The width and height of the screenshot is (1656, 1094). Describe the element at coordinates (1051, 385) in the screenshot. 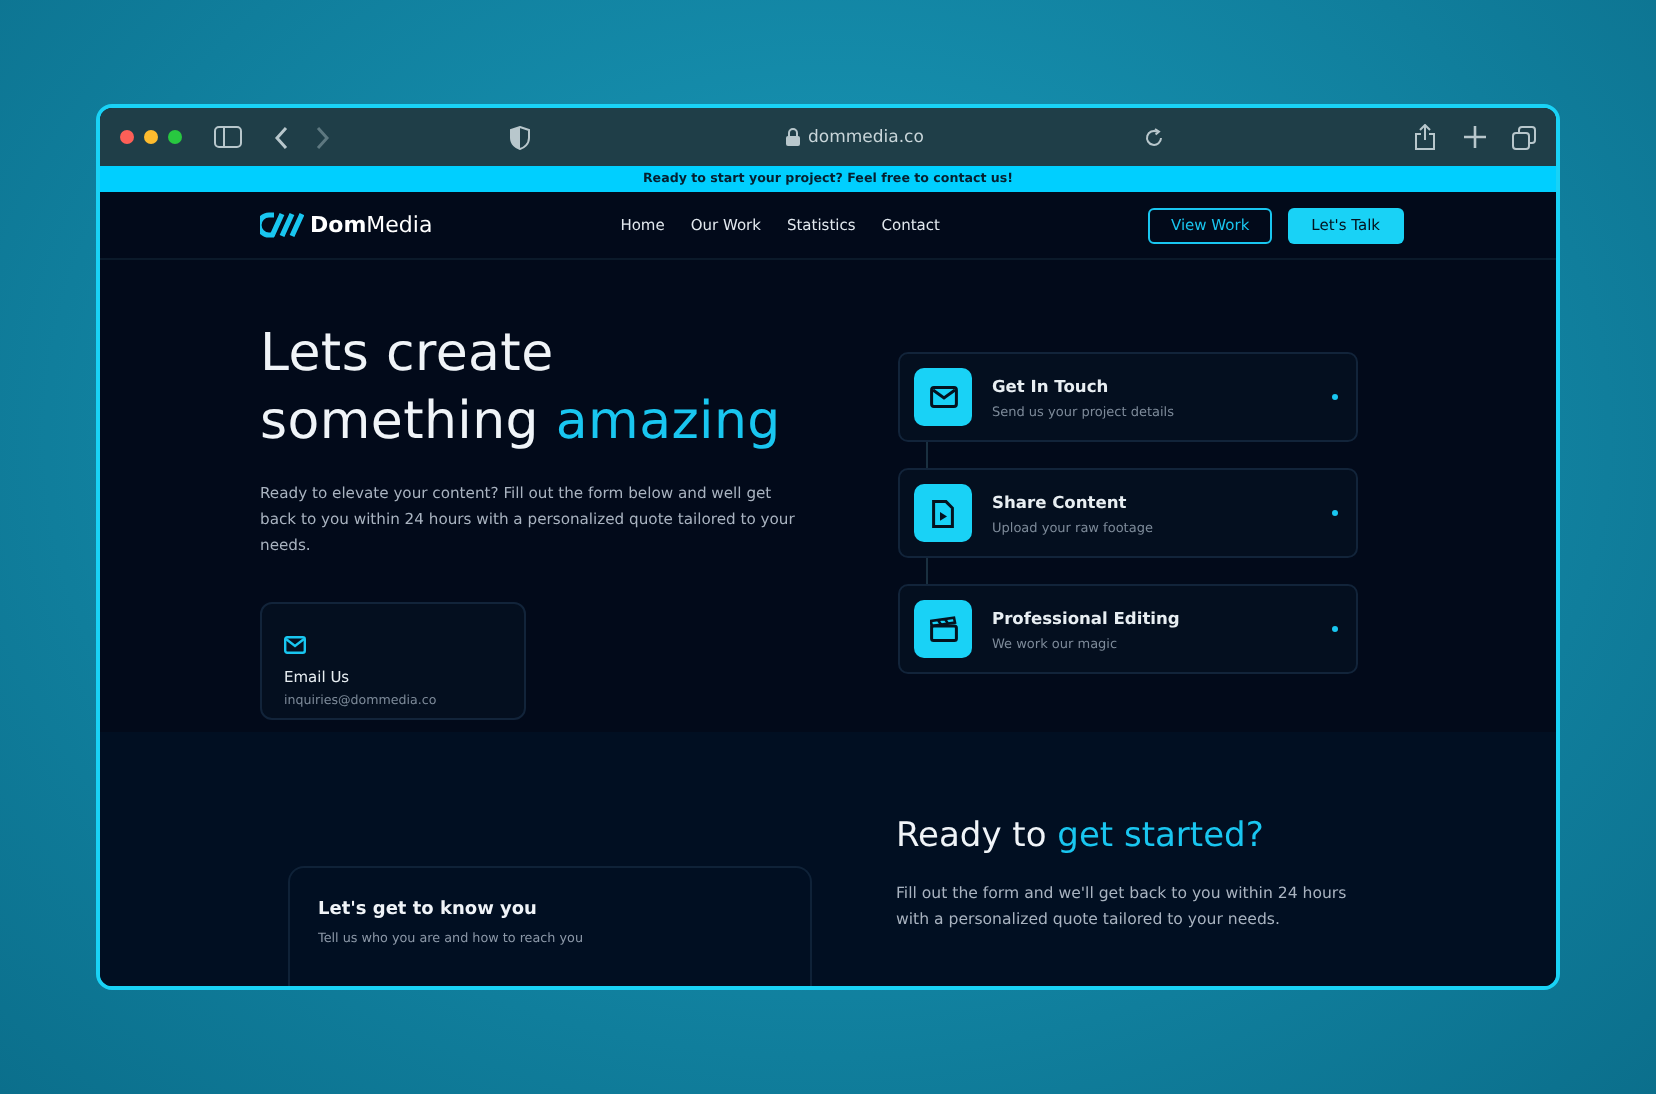

I see `step-title: Get In Touch` at that location.